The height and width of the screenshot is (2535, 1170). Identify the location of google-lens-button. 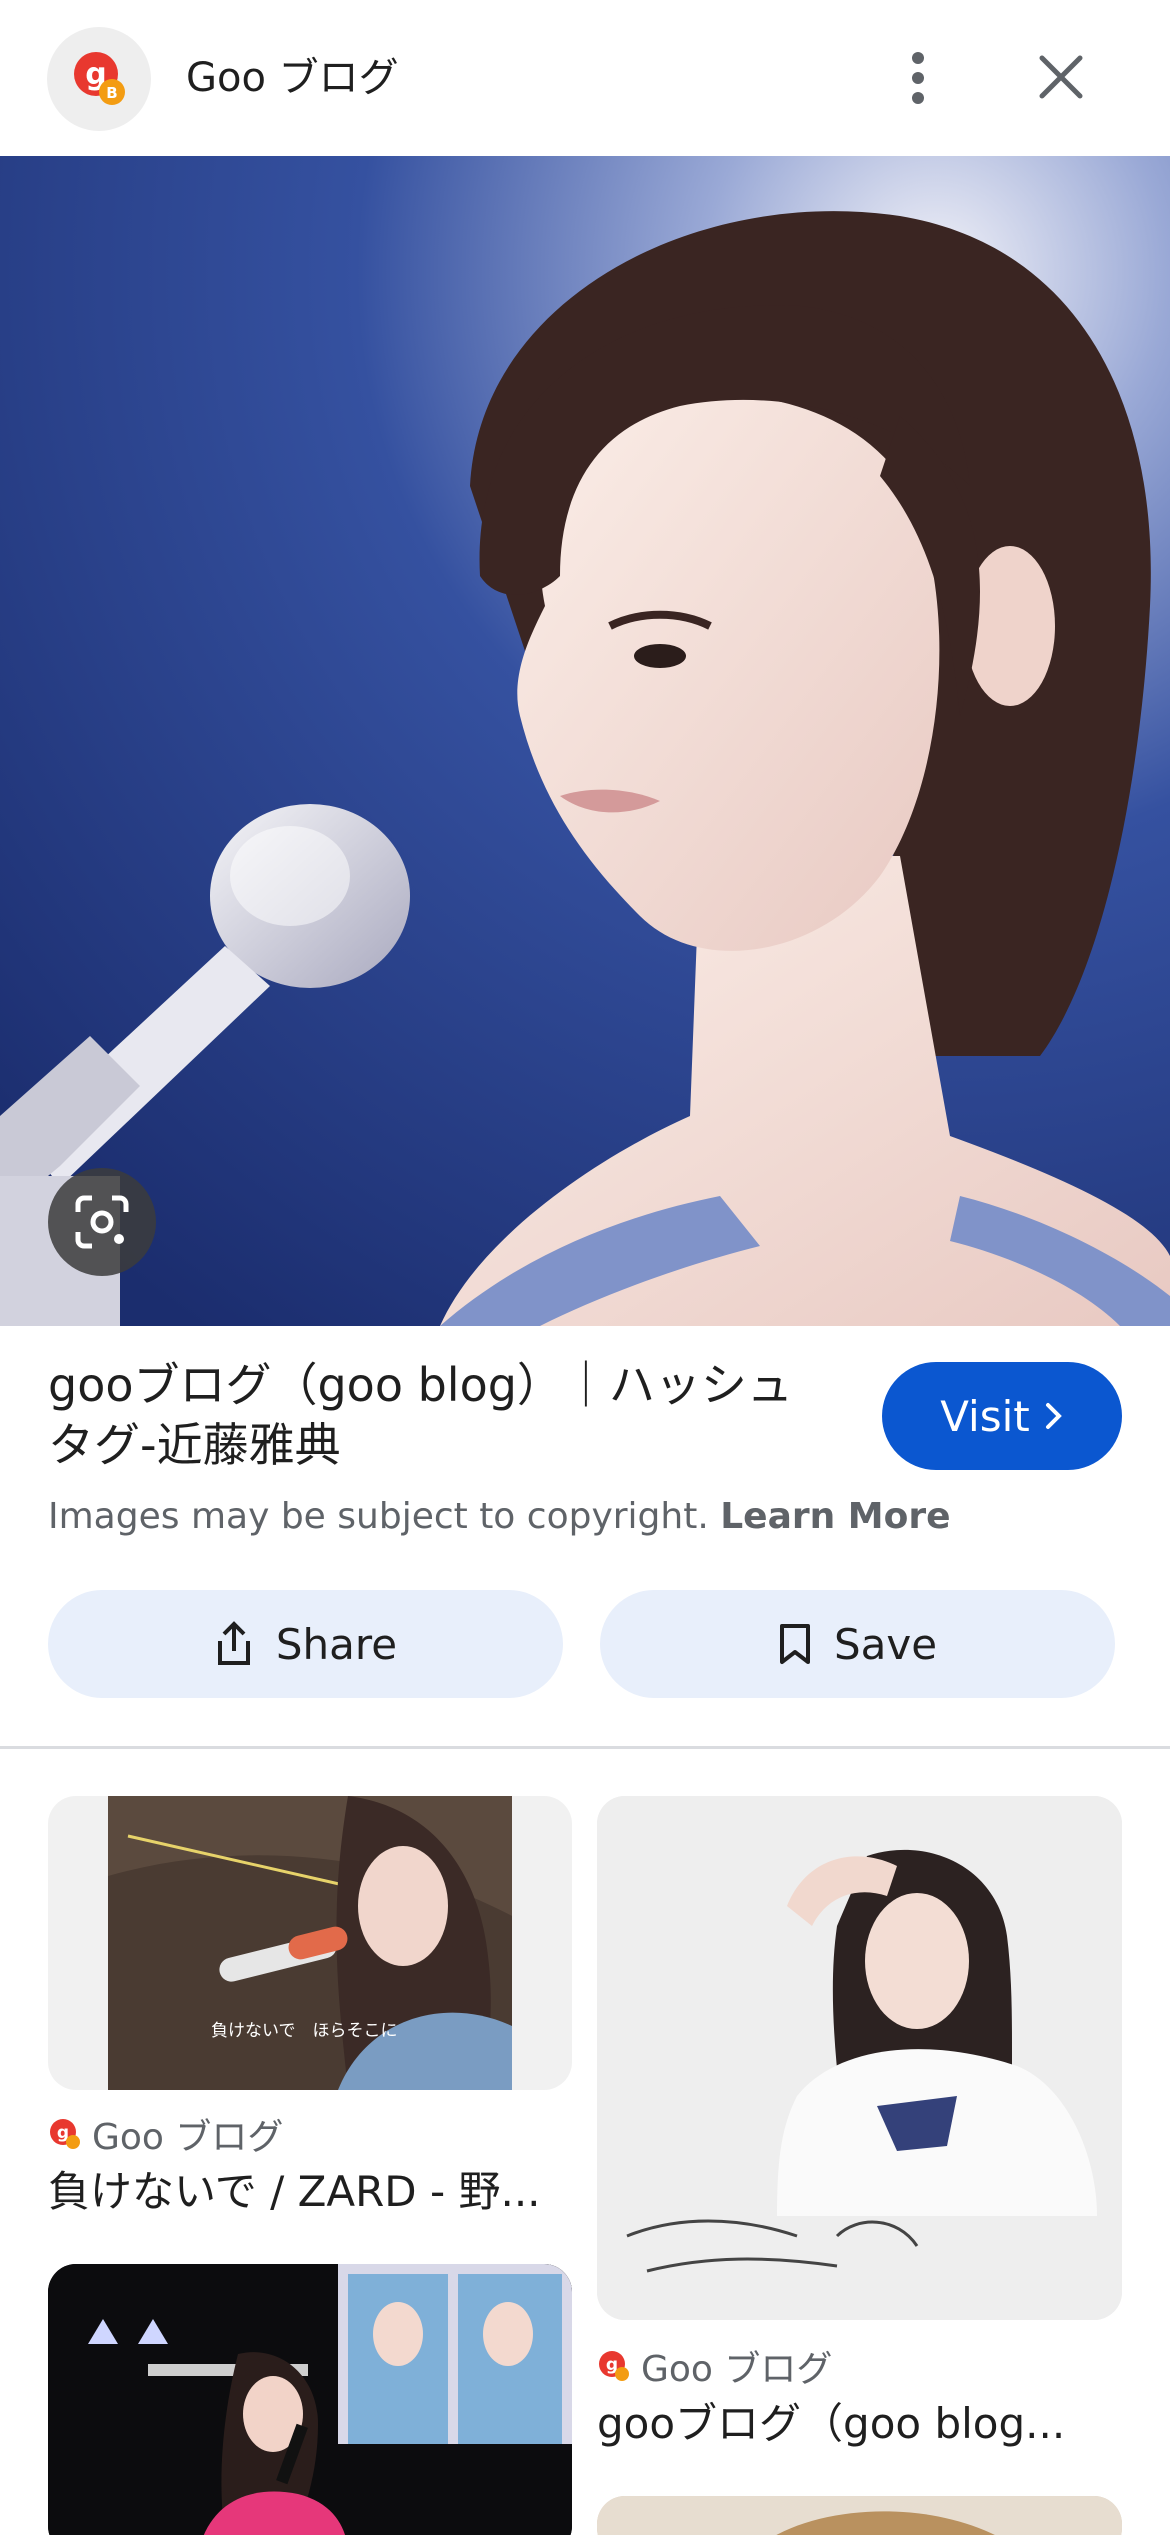
(102, 1222).